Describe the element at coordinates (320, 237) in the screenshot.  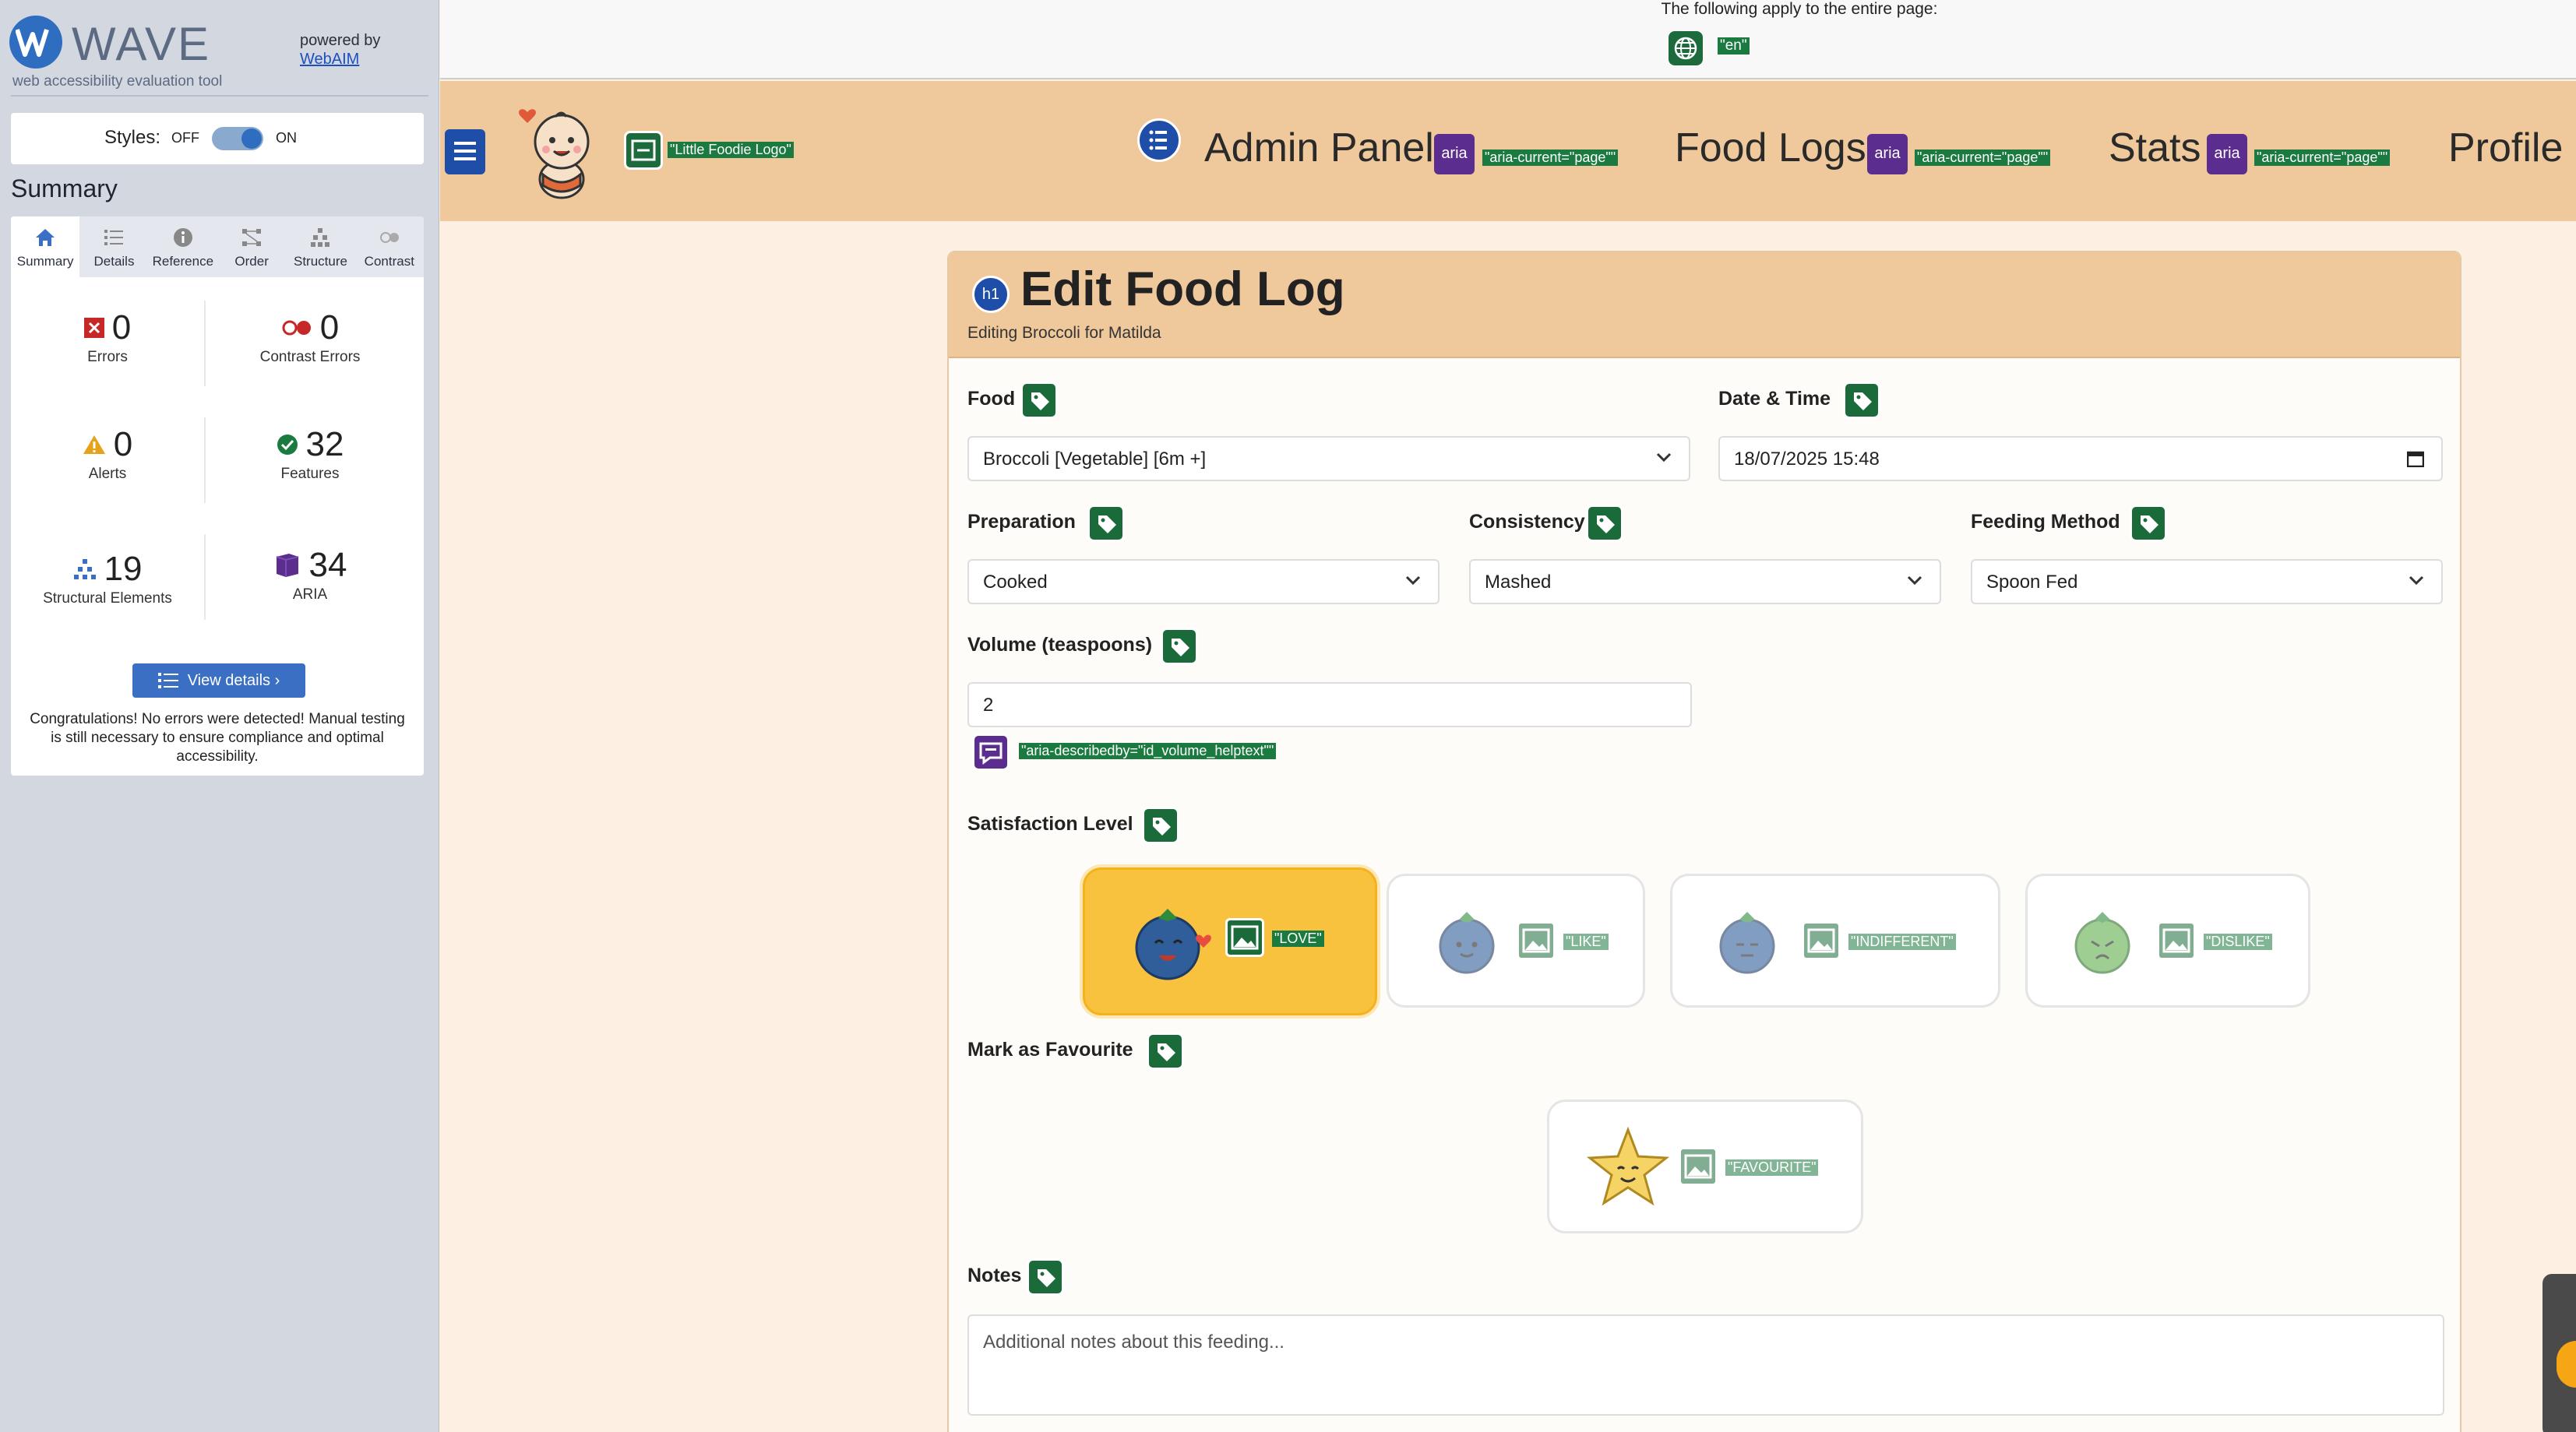
I see `structure-icon` at that location.